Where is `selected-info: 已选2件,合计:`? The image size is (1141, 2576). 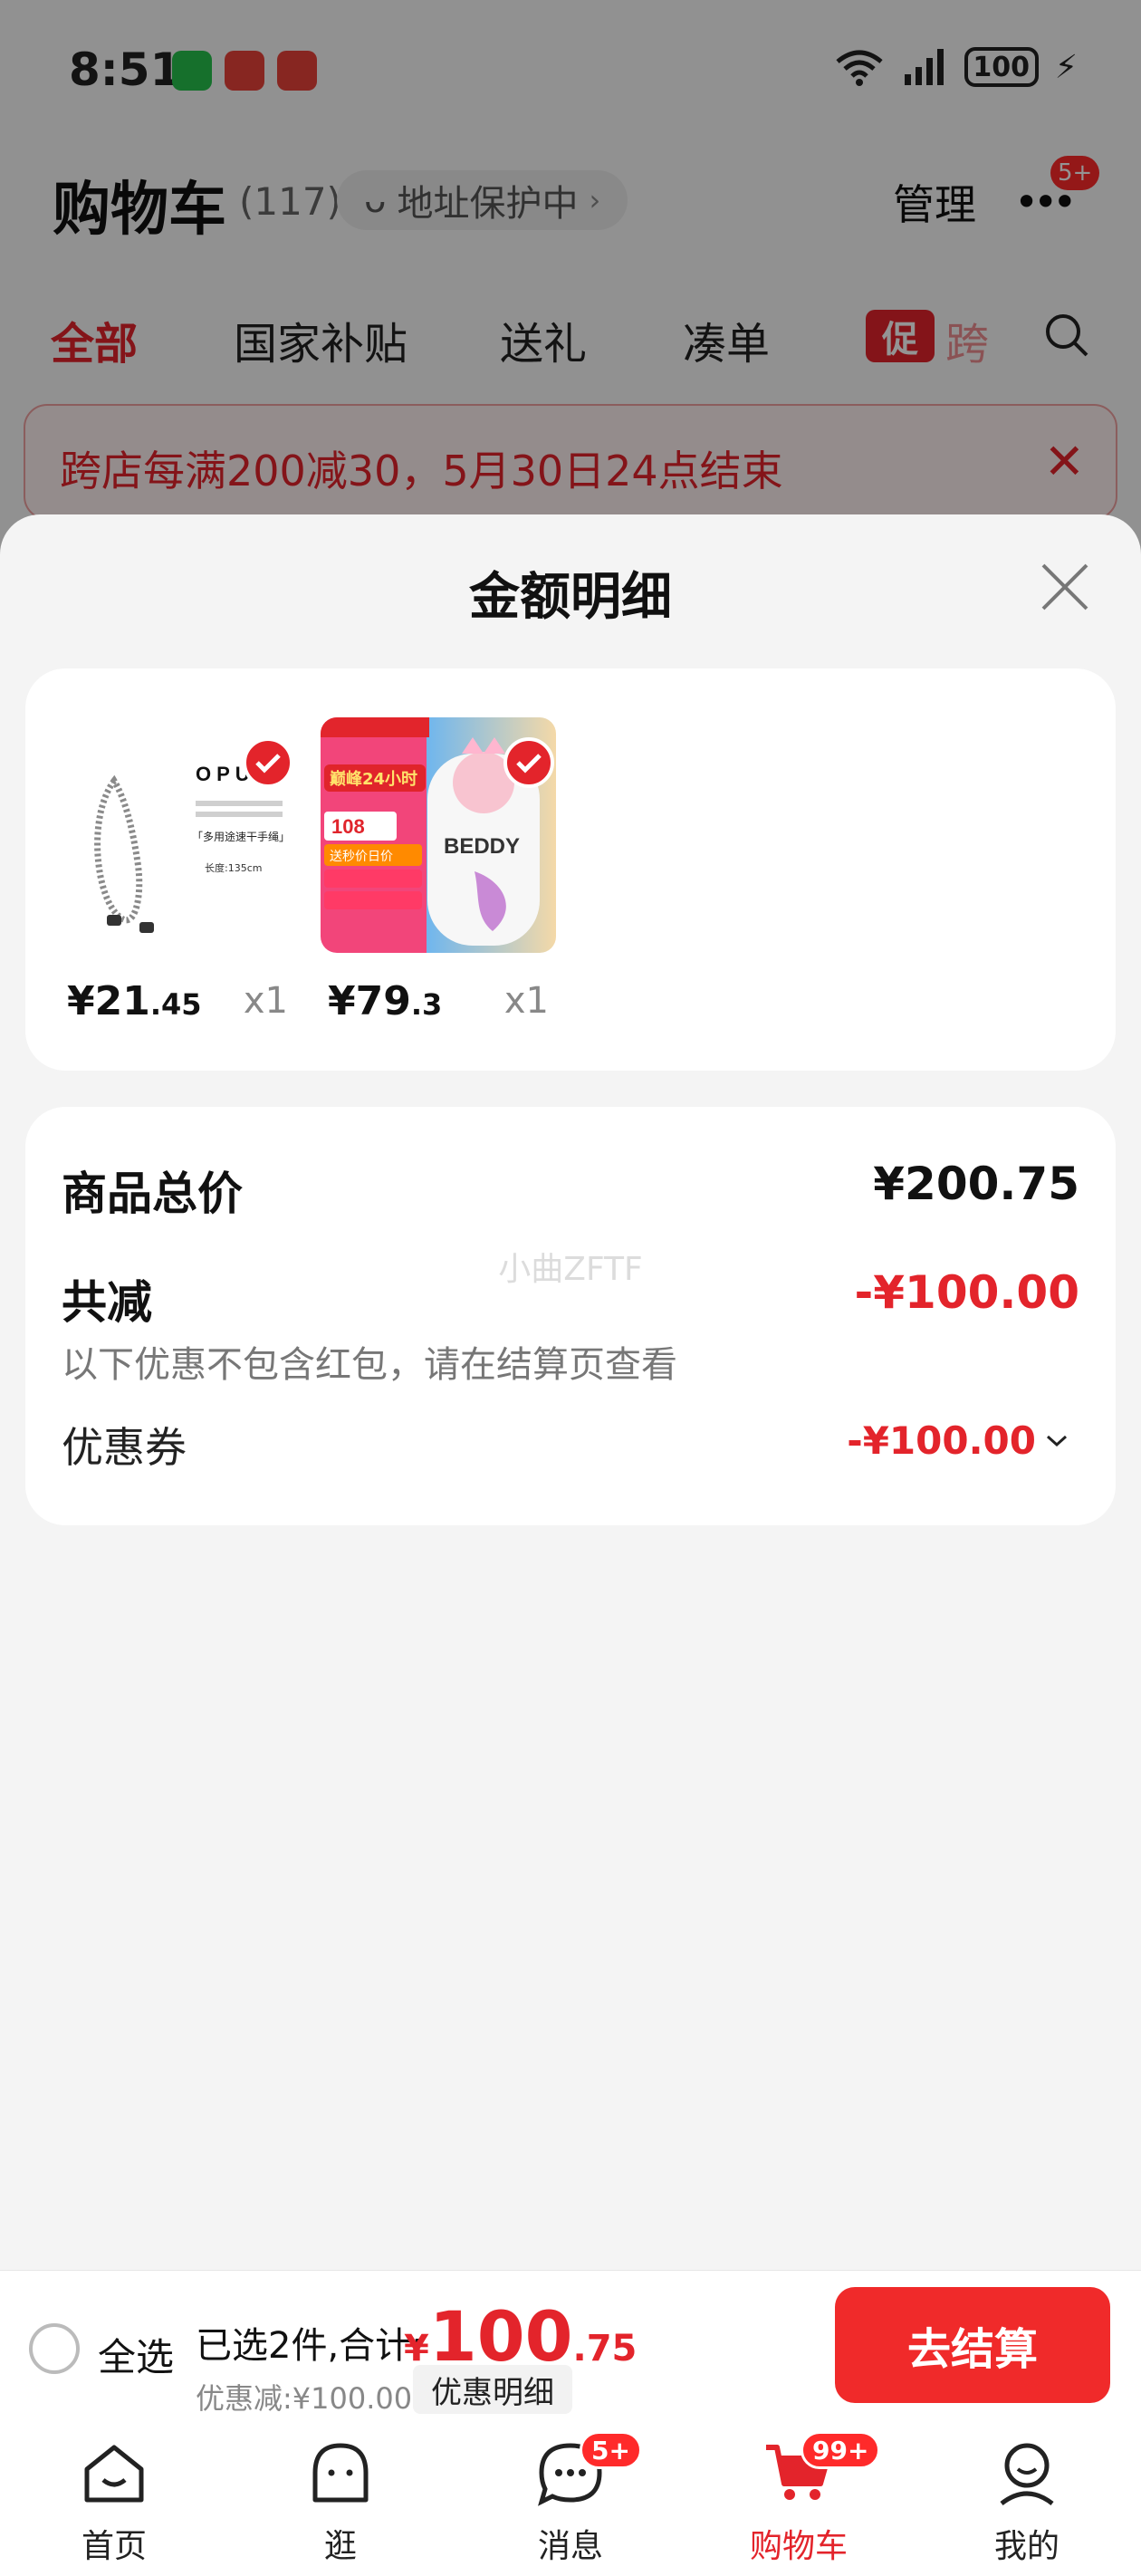 selected-info: 已选2件,合计: is located at coordinates (310, 2346).